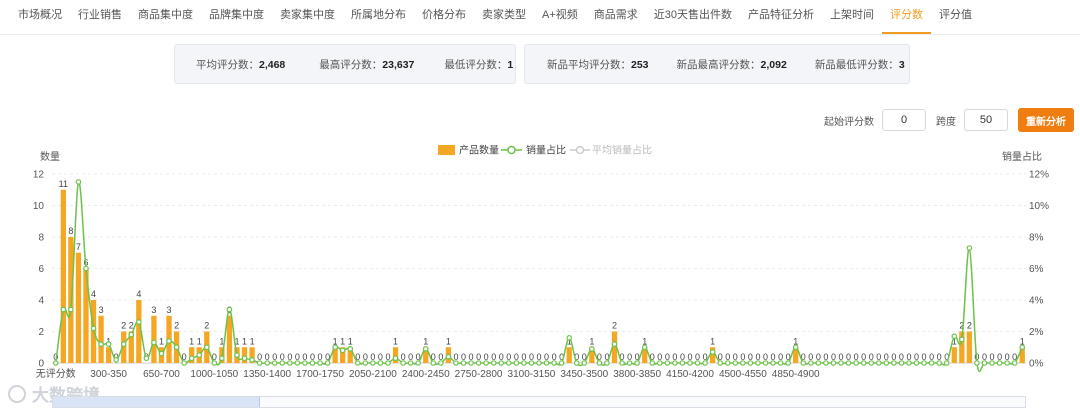  I want to click on tab-6: 价格分布, so click(444, 17).